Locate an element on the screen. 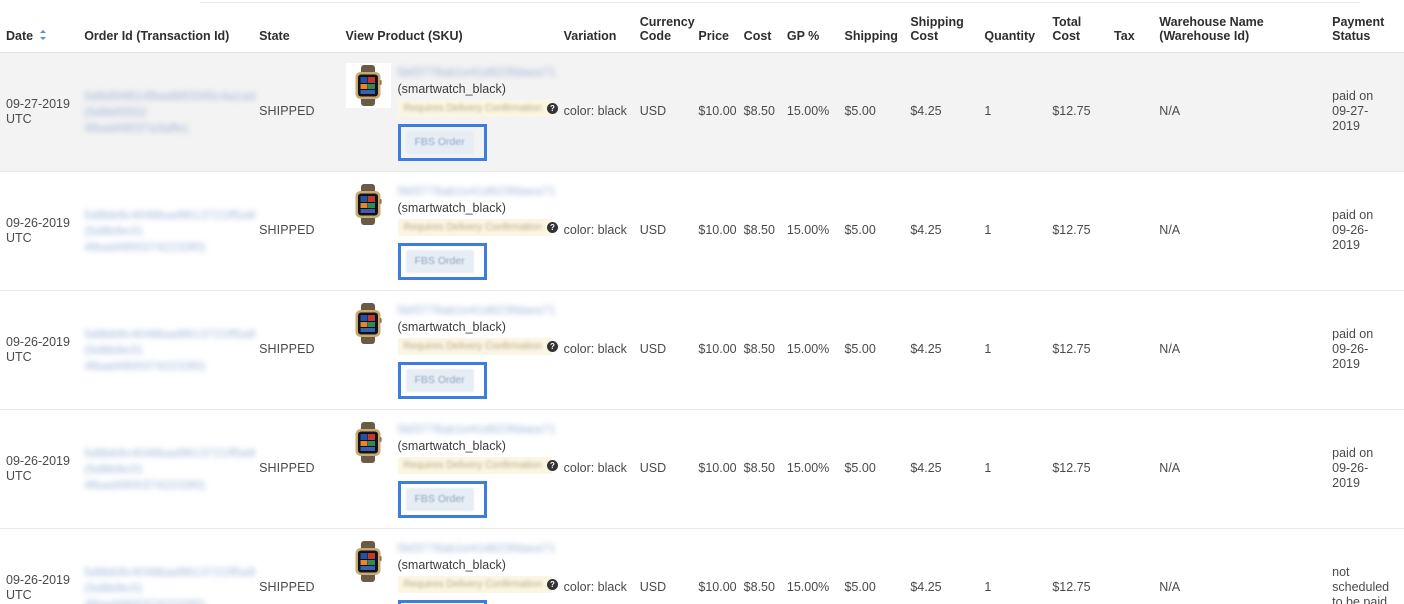 The image size is (1404, 604). fbs-order-highlight-box: FBS Order is located at coordinates (442, 380).